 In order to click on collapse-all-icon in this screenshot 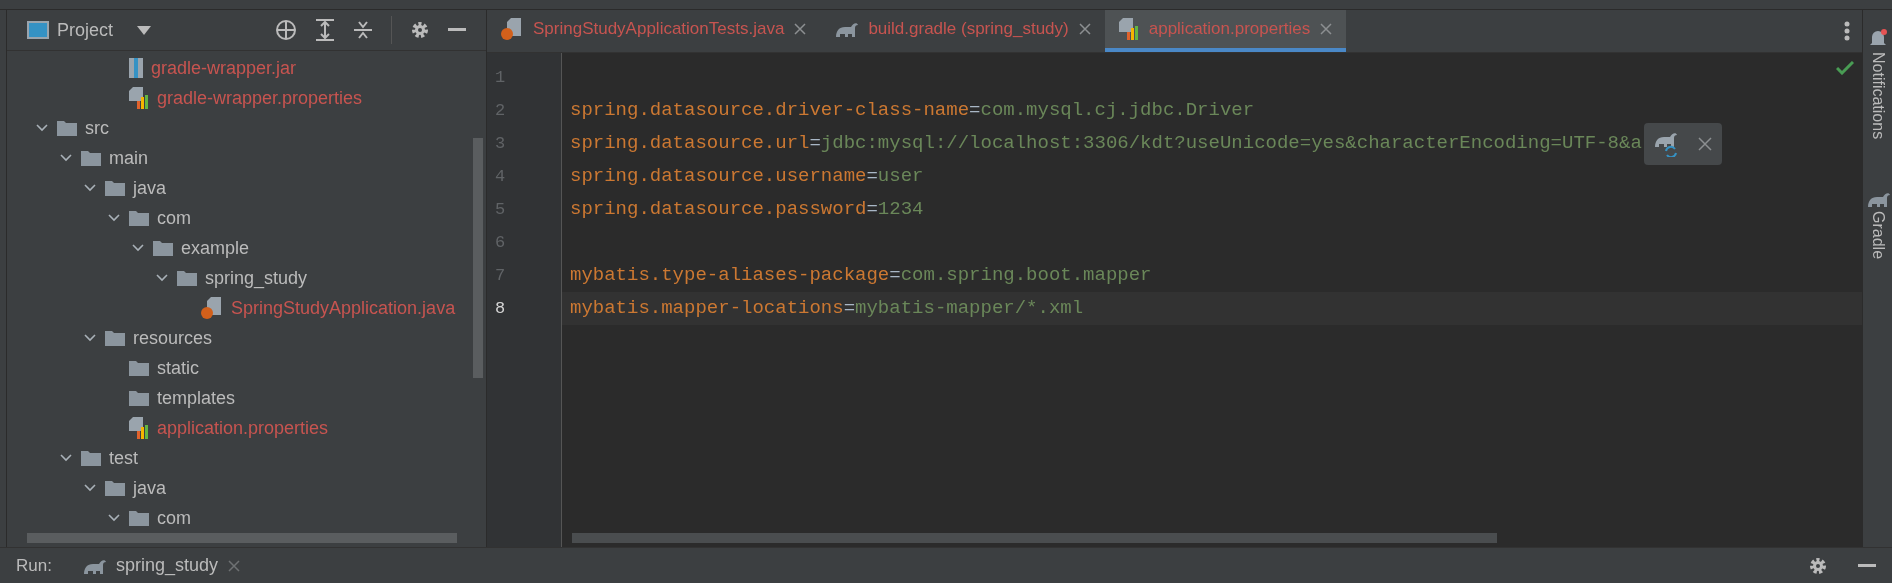, I will do `click(363, 30)`.